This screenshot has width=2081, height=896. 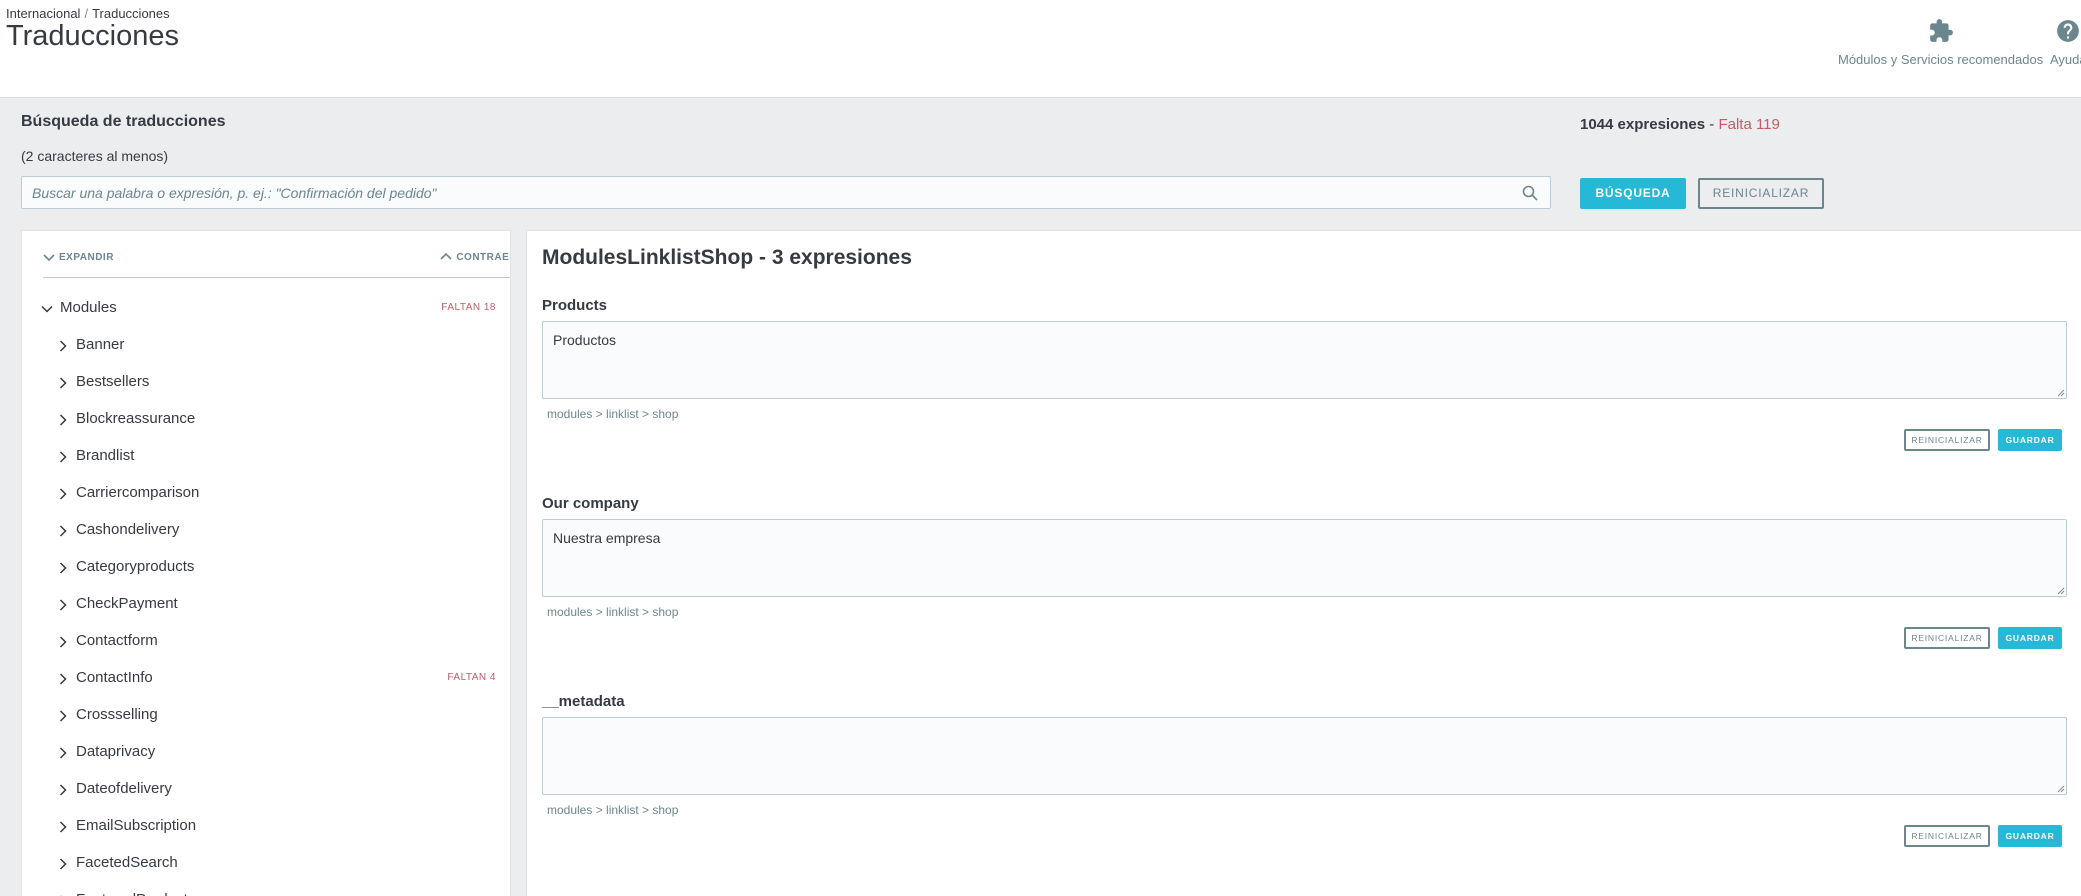 What do you see at coordinates (123, 121) in the screenshot?
I see `search-title: Búsqueda de traducciones` at bounding box center [123, 121].